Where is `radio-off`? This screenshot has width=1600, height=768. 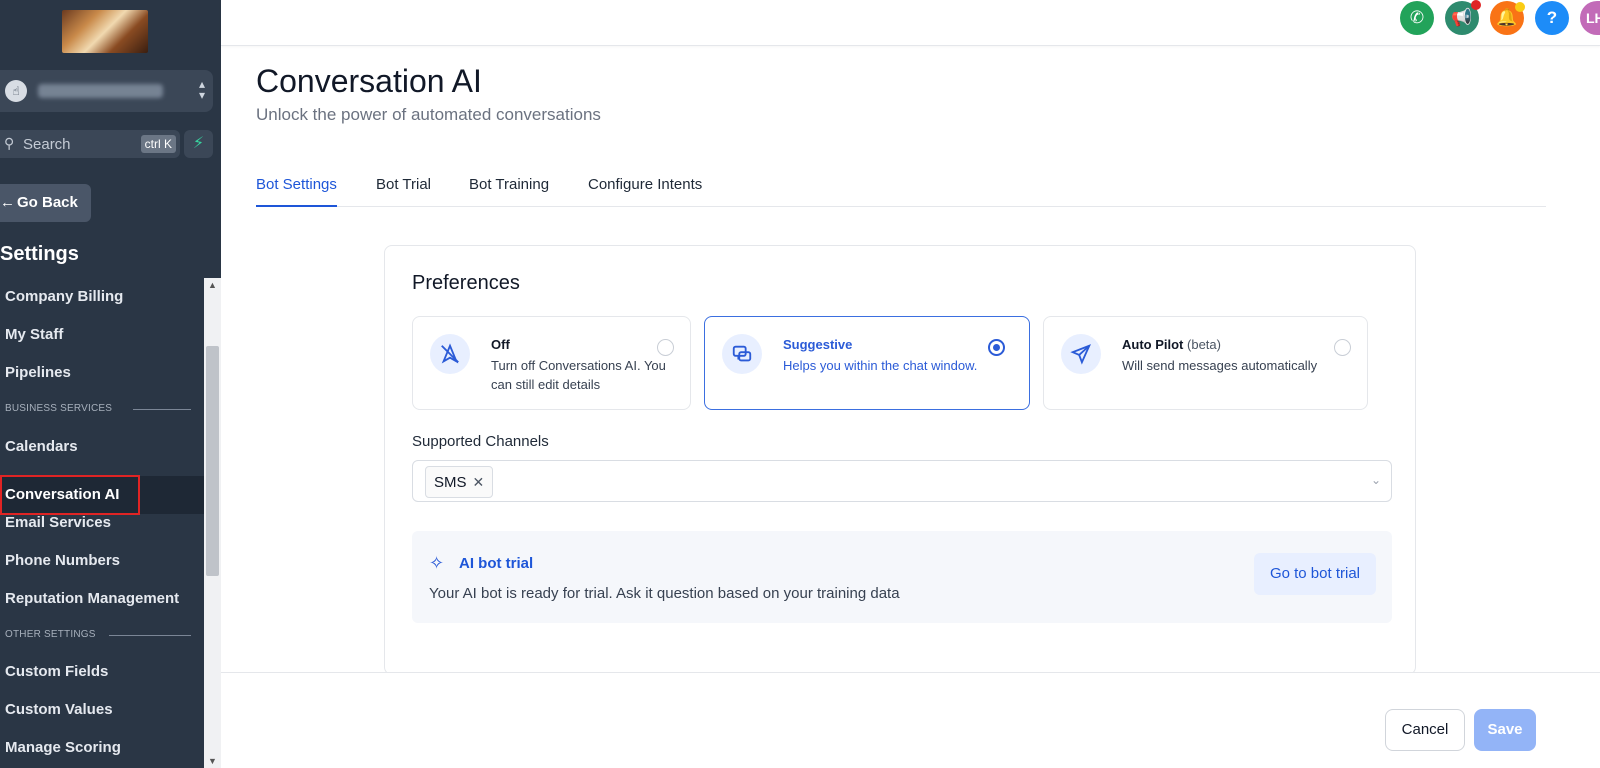 radio-off is located at coordinates (665, 347).